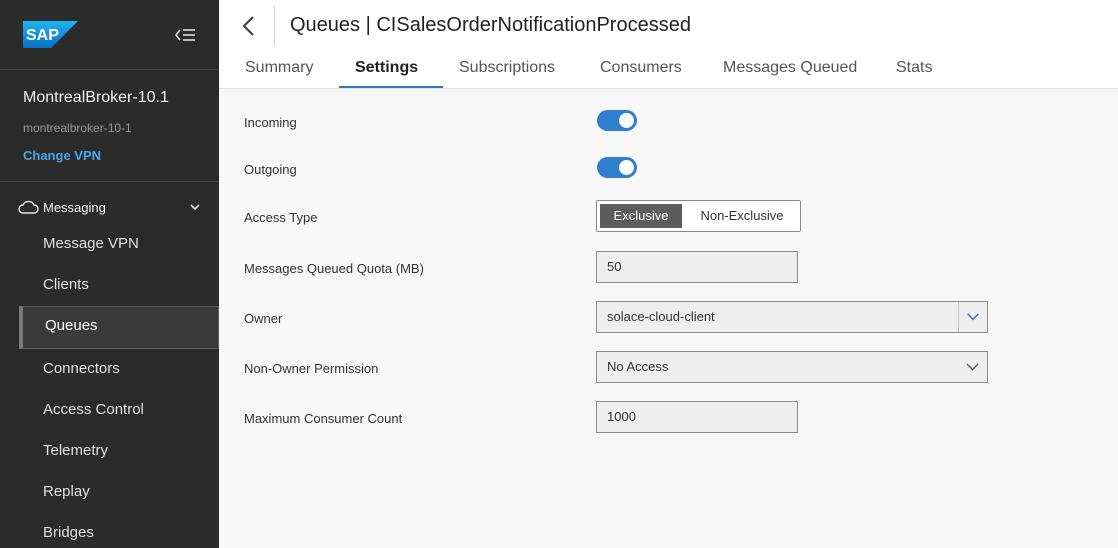 The image size is (1118, 548). What do you see at coordinates (77, 128) in the screenshot?
I see `broker-id: montrealbroker-10-1` at bounding box center [77, 128].